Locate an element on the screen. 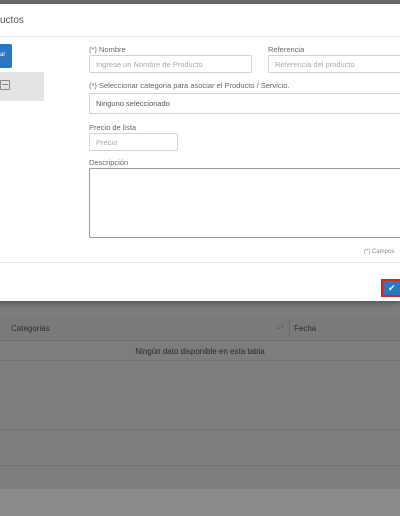  modal-title: uctos is located at coordinates (12, 20).